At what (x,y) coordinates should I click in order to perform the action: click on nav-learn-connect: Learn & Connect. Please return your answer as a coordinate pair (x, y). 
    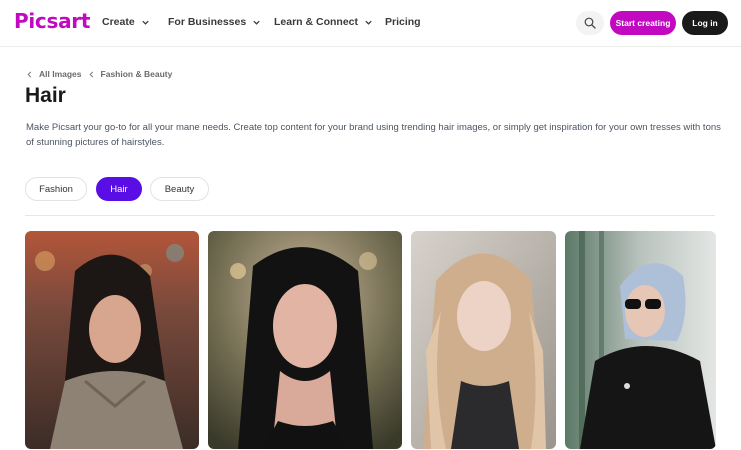
    Looking at the image, I should click on (323, 22).